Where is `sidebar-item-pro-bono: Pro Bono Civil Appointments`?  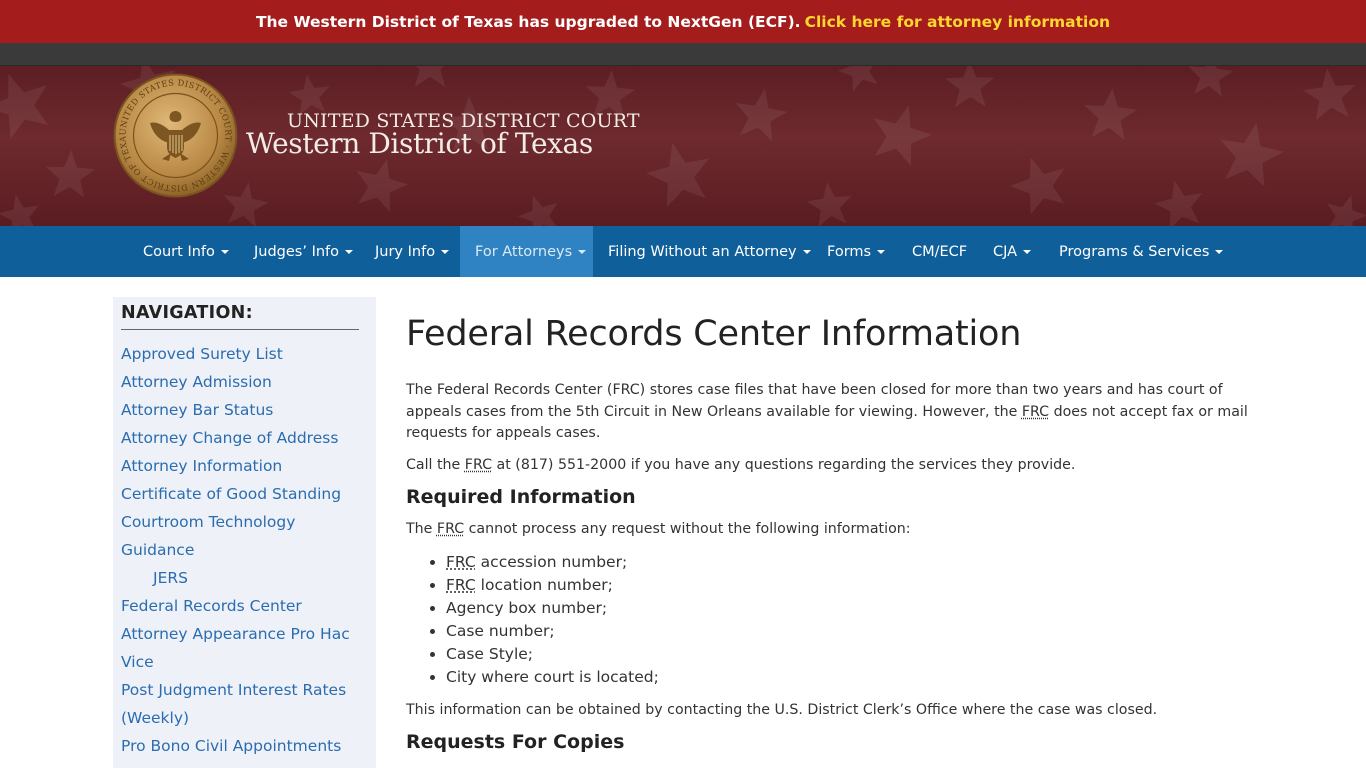 sidebar-item-pro-bono: Pro Bono Civil Appointments is located at coordinates (240, 746).